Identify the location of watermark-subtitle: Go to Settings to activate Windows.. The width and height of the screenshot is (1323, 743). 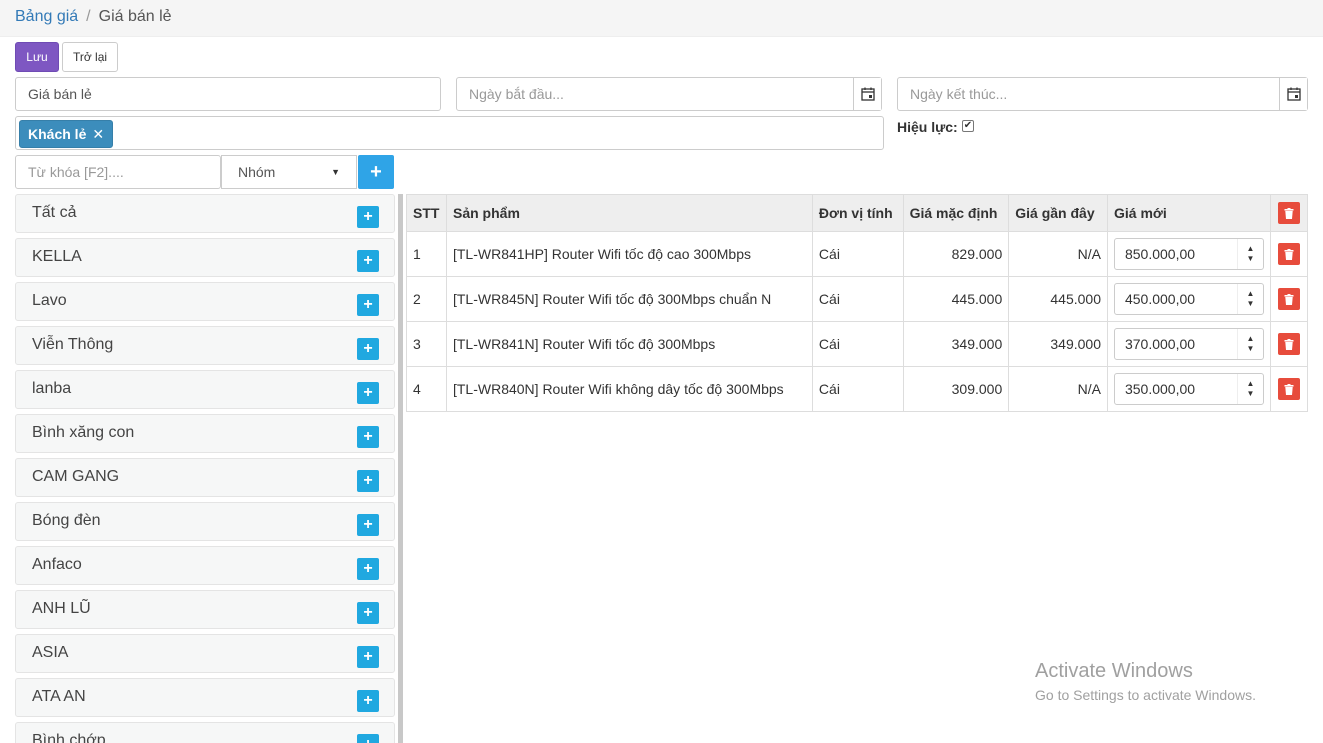
(1145, 695).